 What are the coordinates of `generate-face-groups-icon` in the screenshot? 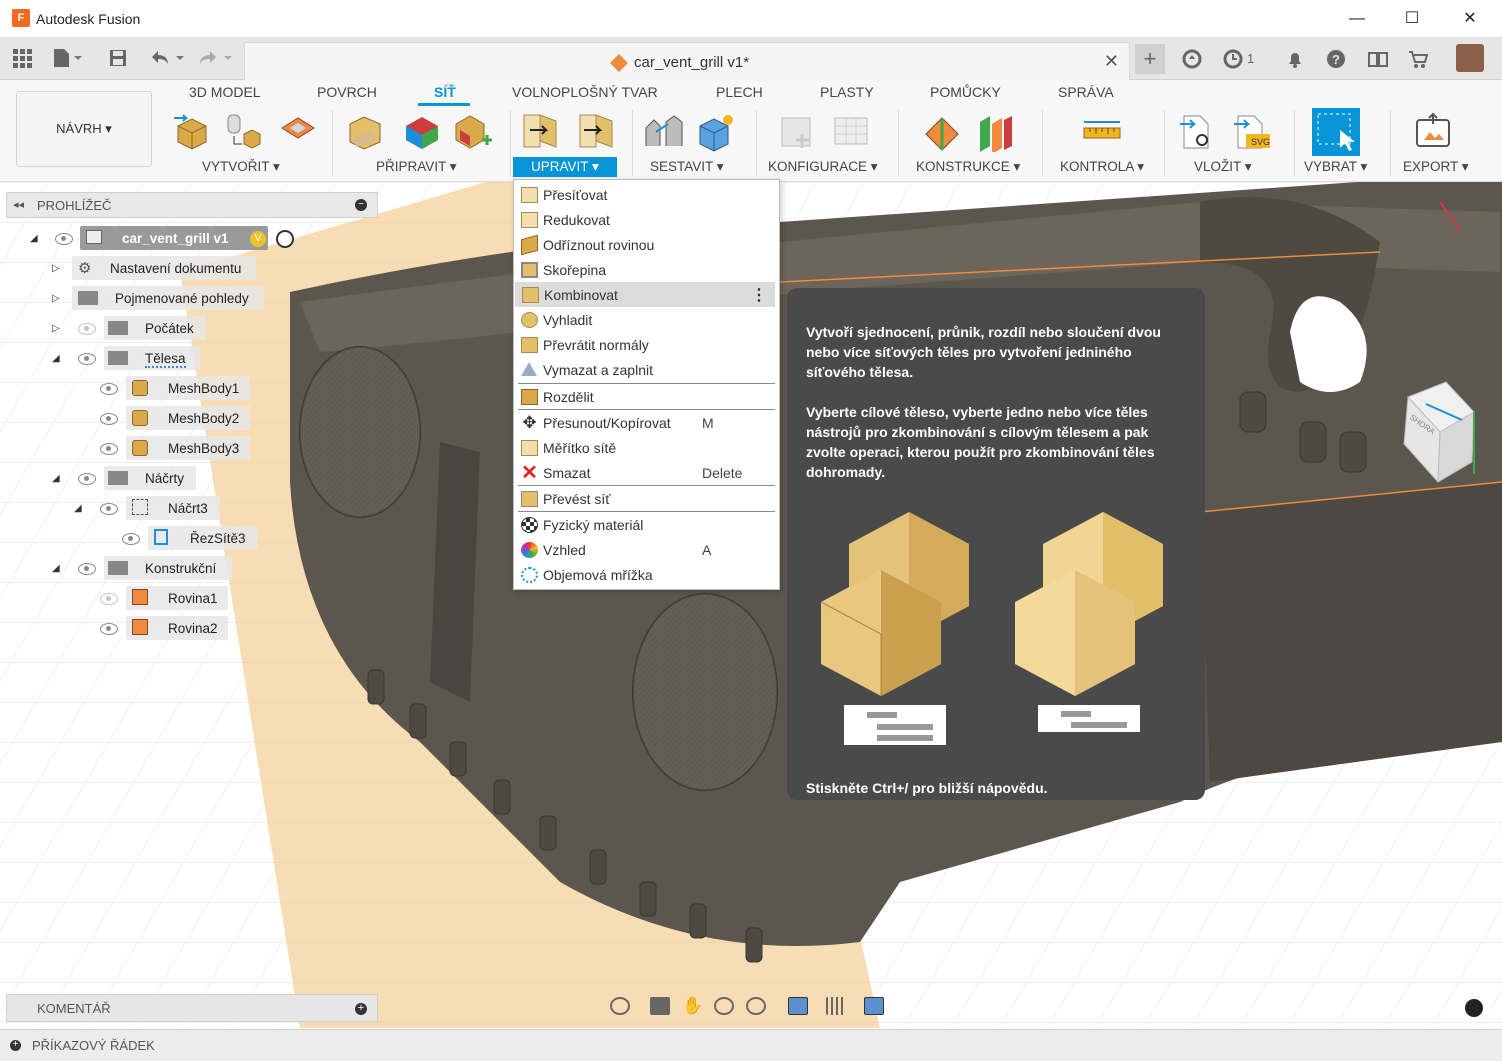 It's located at (474, 132).